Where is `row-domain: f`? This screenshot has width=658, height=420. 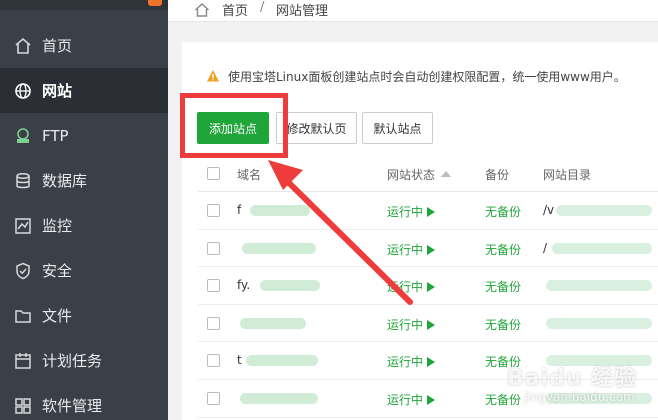
row-domain: f is located at coordinates (239, 210).